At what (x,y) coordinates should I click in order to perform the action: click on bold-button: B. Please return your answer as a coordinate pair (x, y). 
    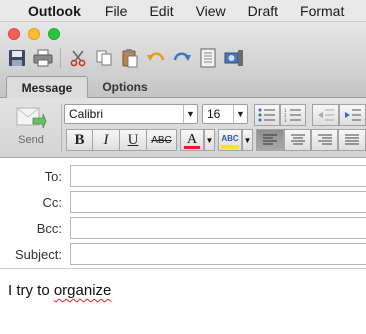
    Looking at the image, I should click on (79, 140).